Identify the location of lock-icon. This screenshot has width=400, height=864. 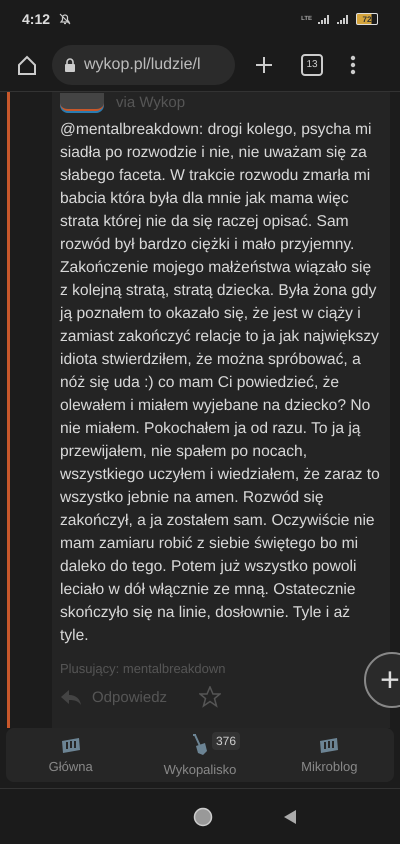
(70, 65).